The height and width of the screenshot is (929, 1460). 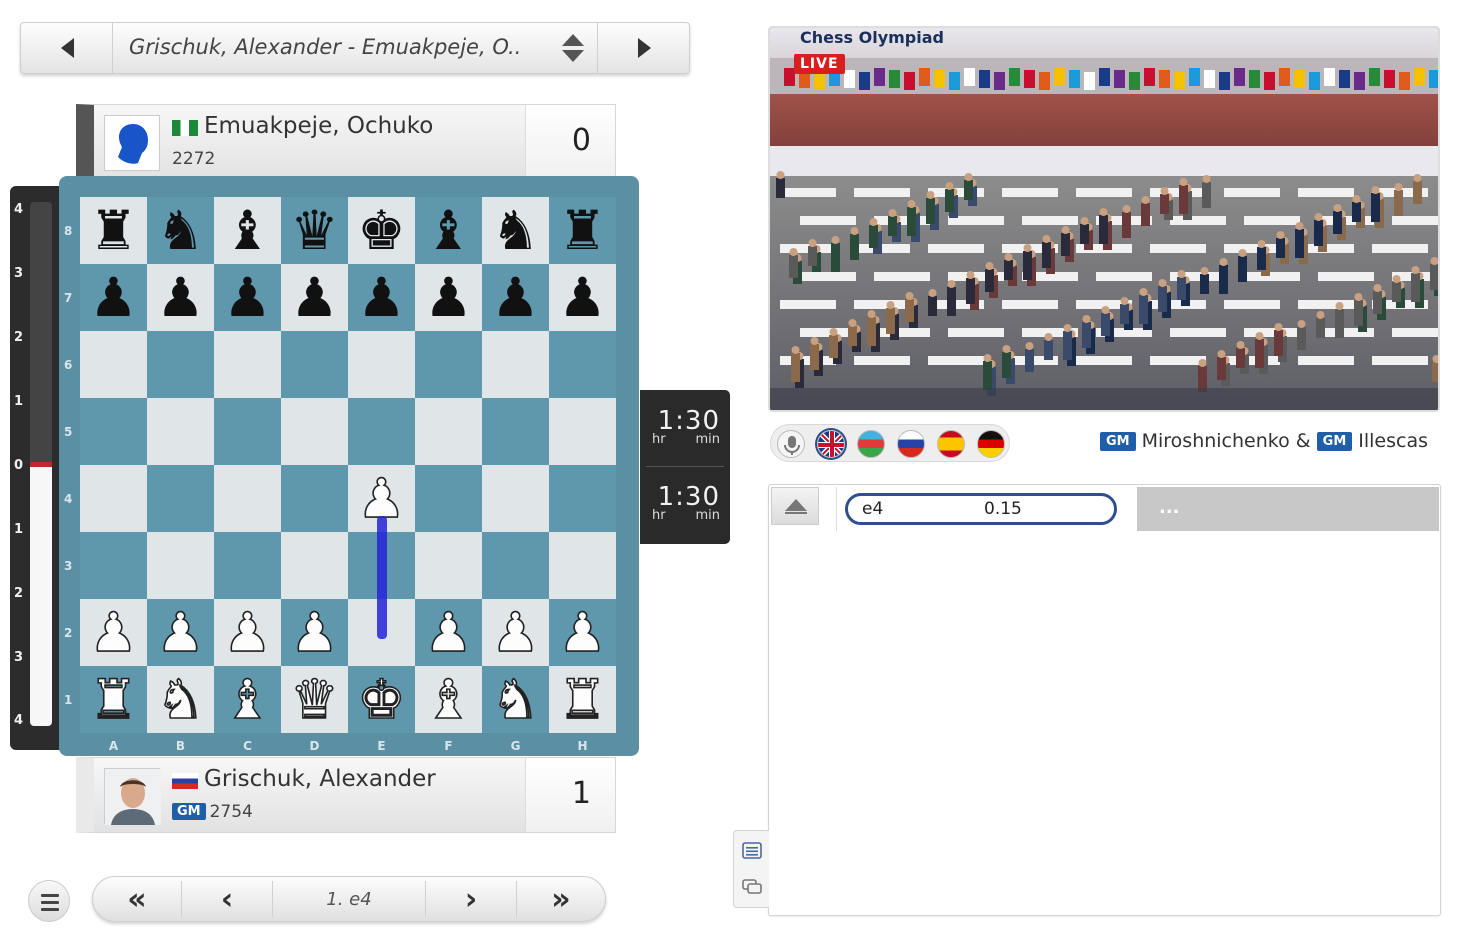 What do you see at coordinates (314, 632) in the screenshot?
I see `board-square-d2: ♟` at bounding box center [314, 632].